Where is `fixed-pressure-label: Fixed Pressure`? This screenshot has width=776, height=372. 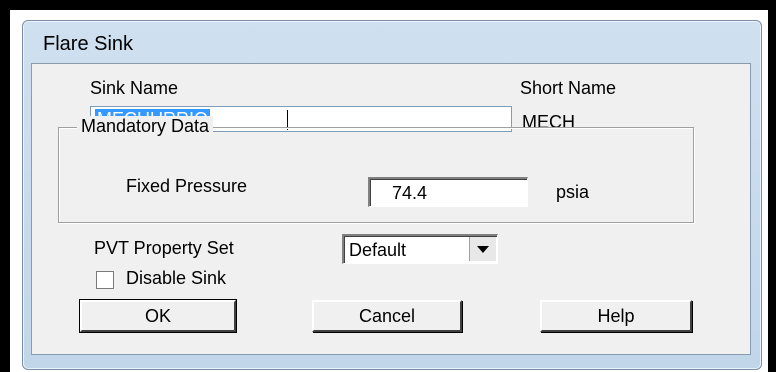 fixed-pressure-label: Fixed Pressure is located at coordinates (187, 186).